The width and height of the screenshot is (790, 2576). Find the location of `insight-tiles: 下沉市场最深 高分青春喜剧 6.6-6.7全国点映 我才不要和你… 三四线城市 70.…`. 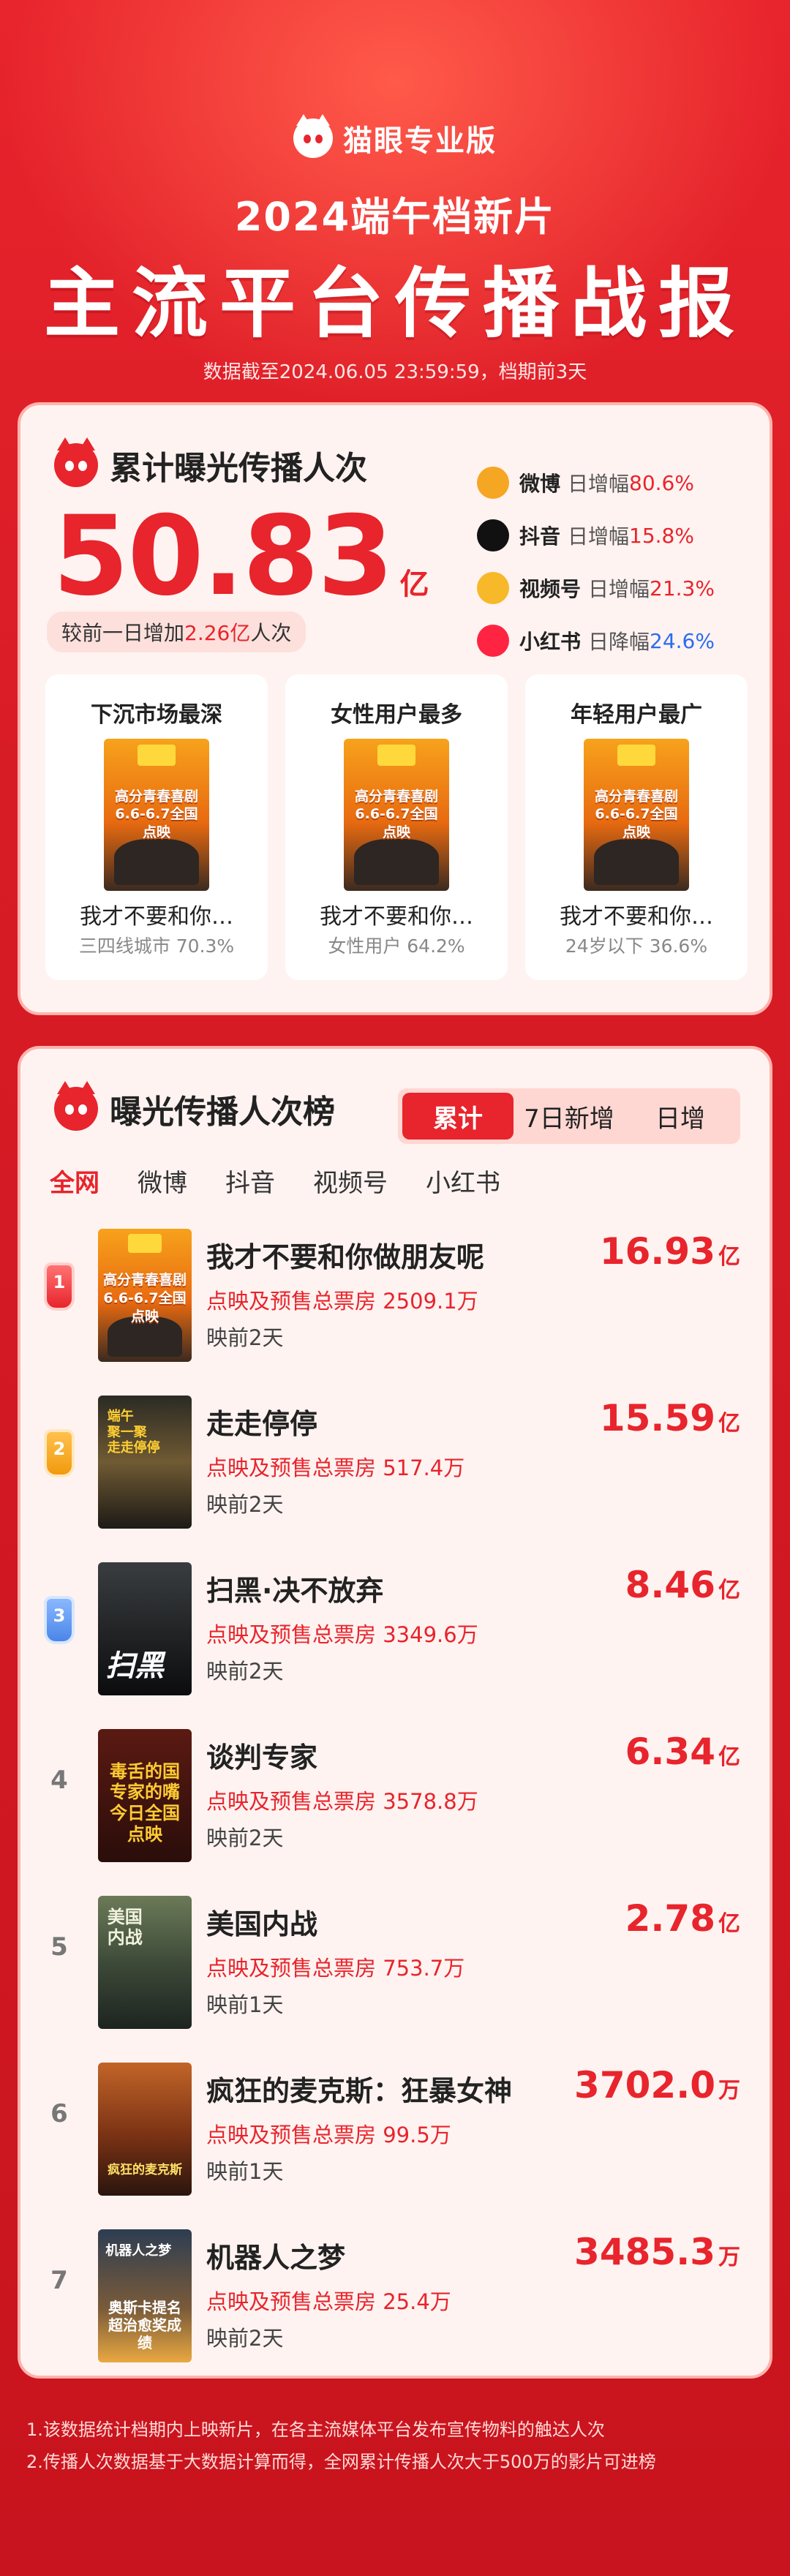

insight-tiles: 下沉市场最深 高分青春喜剧 6.6-6.7全国点映 我才不要和你… 三四线城市 70.… is located at coordinates (397, 827).